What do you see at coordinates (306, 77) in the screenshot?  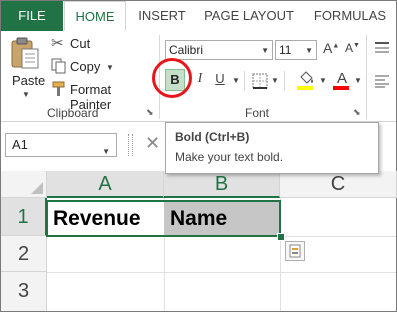 I see `paint-bucket-icon` at bounding box center [306, 77].